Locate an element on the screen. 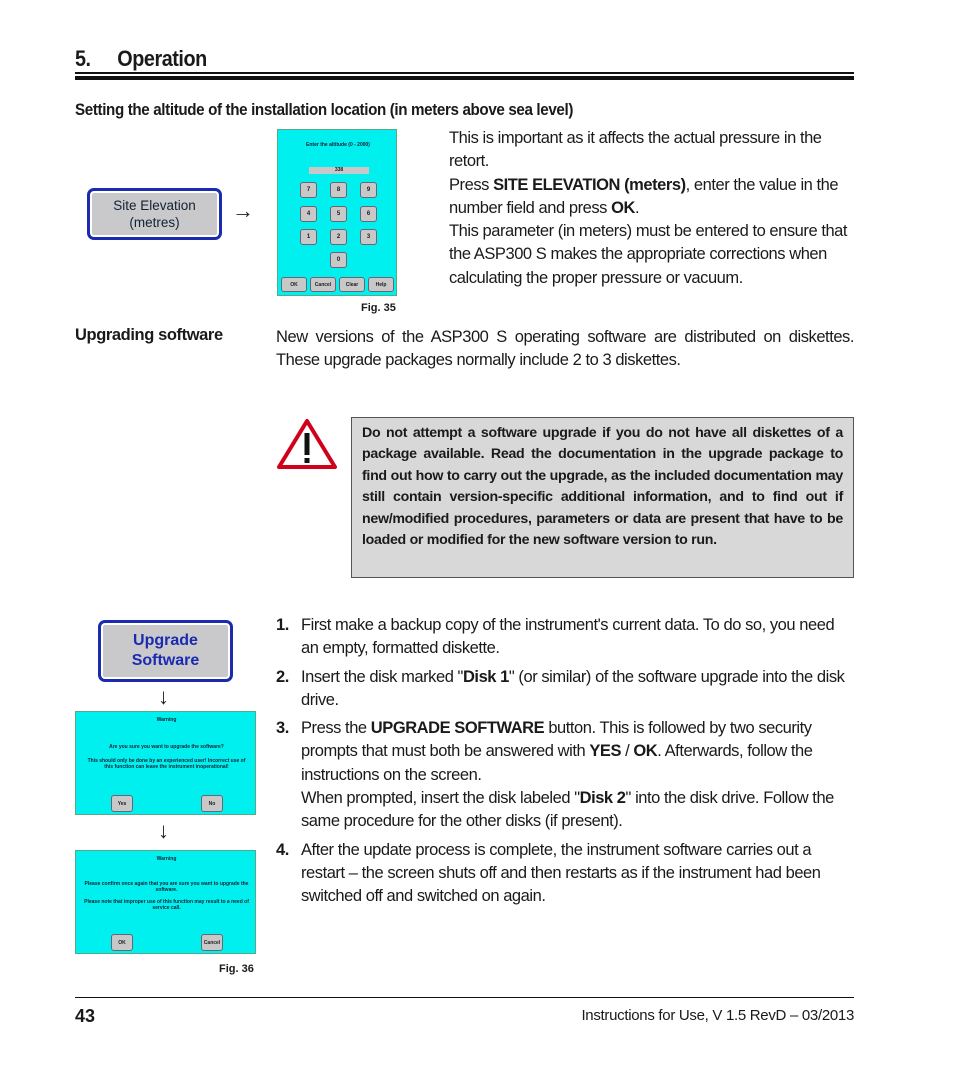 Image resolution: width=954 pixels, height=1080 pixels. key-2: 2 is located at coordinates (338, 237).